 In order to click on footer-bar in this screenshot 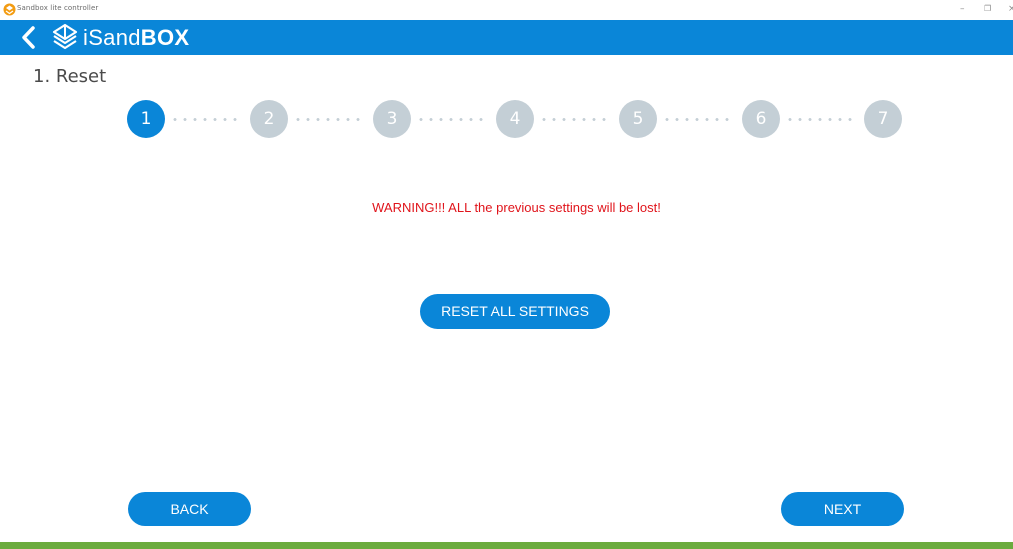, I will do `click(506, 545)`.